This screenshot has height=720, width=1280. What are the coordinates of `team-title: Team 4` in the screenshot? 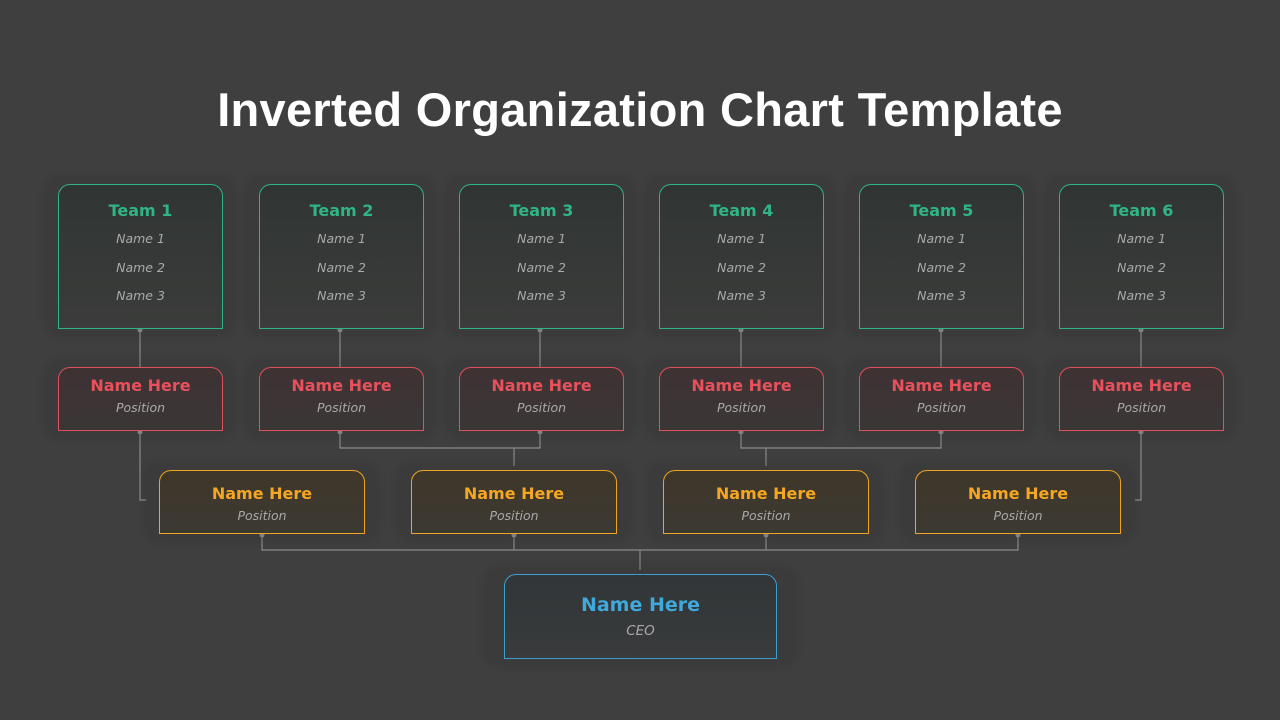 It's located at (741, 210).